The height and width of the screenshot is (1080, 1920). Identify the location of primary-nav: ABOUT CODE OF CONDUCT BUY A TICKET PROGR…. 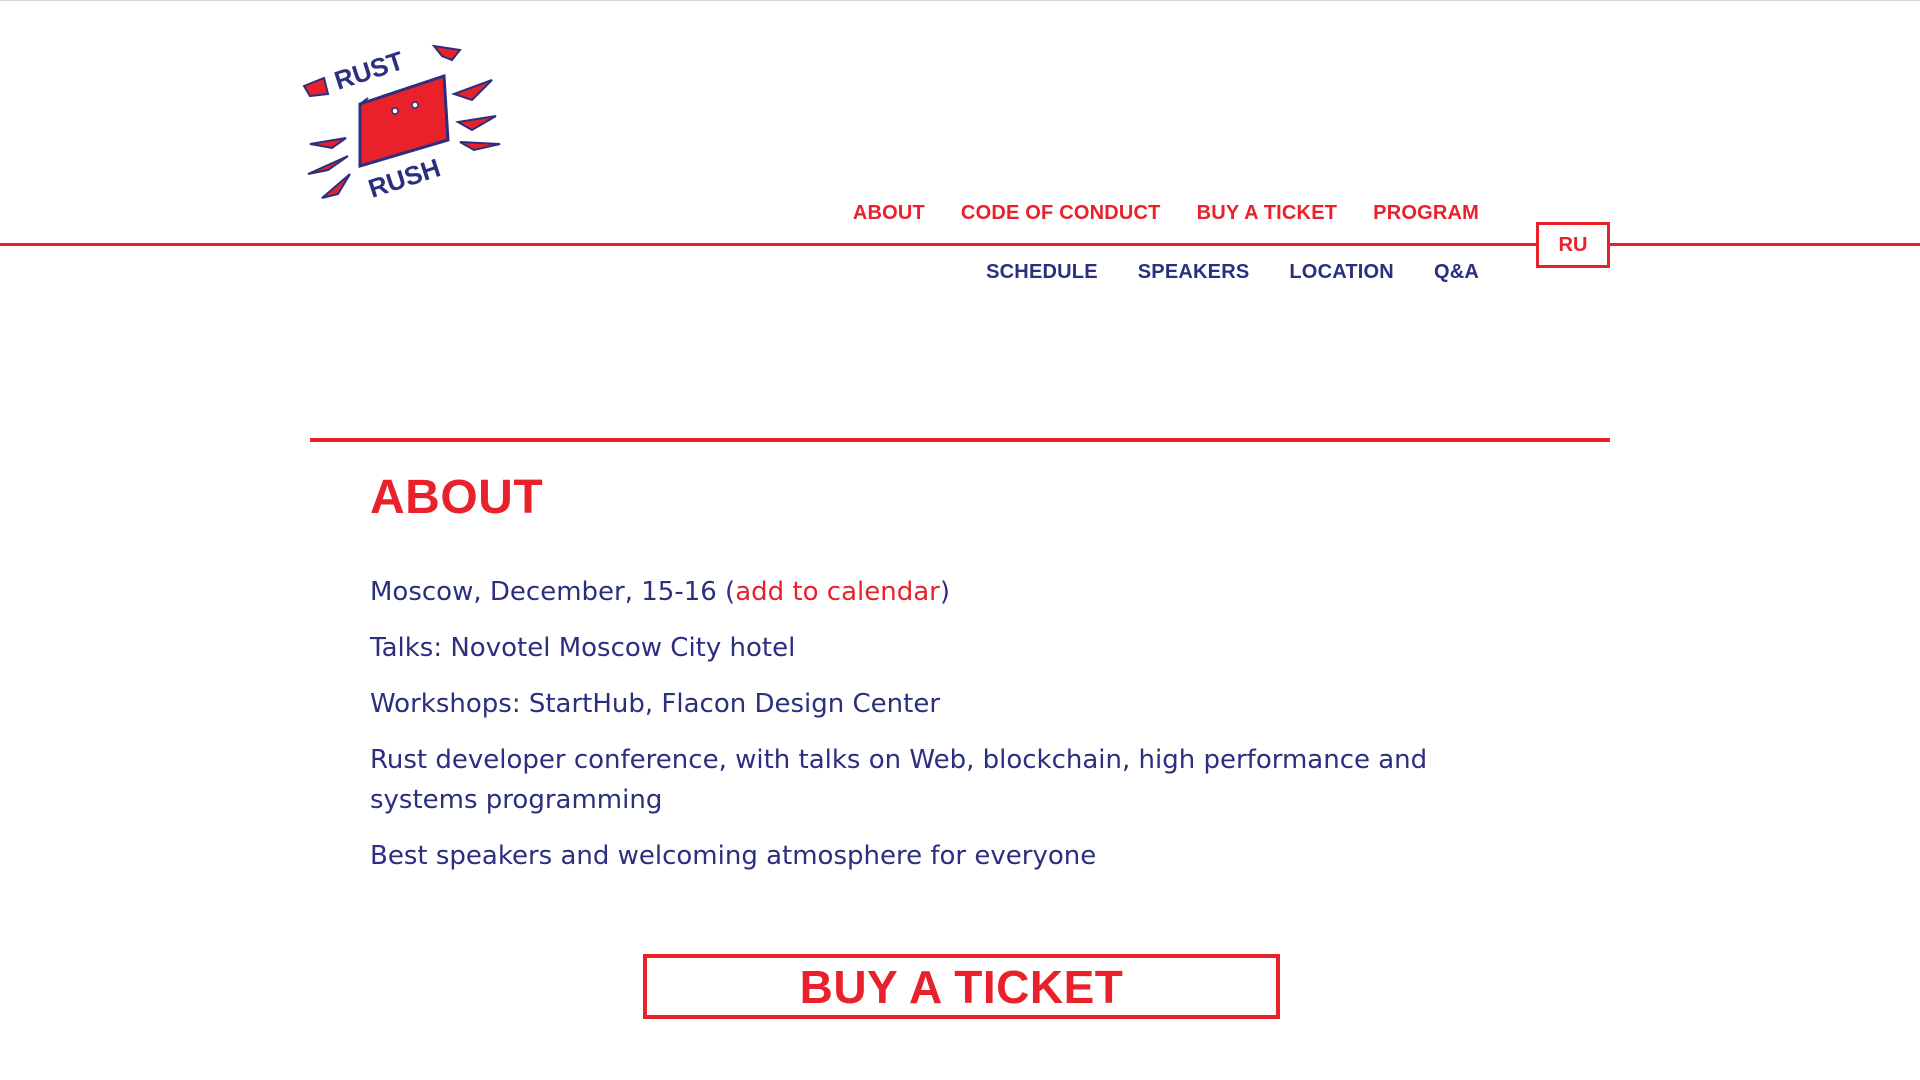
(1166, 213).